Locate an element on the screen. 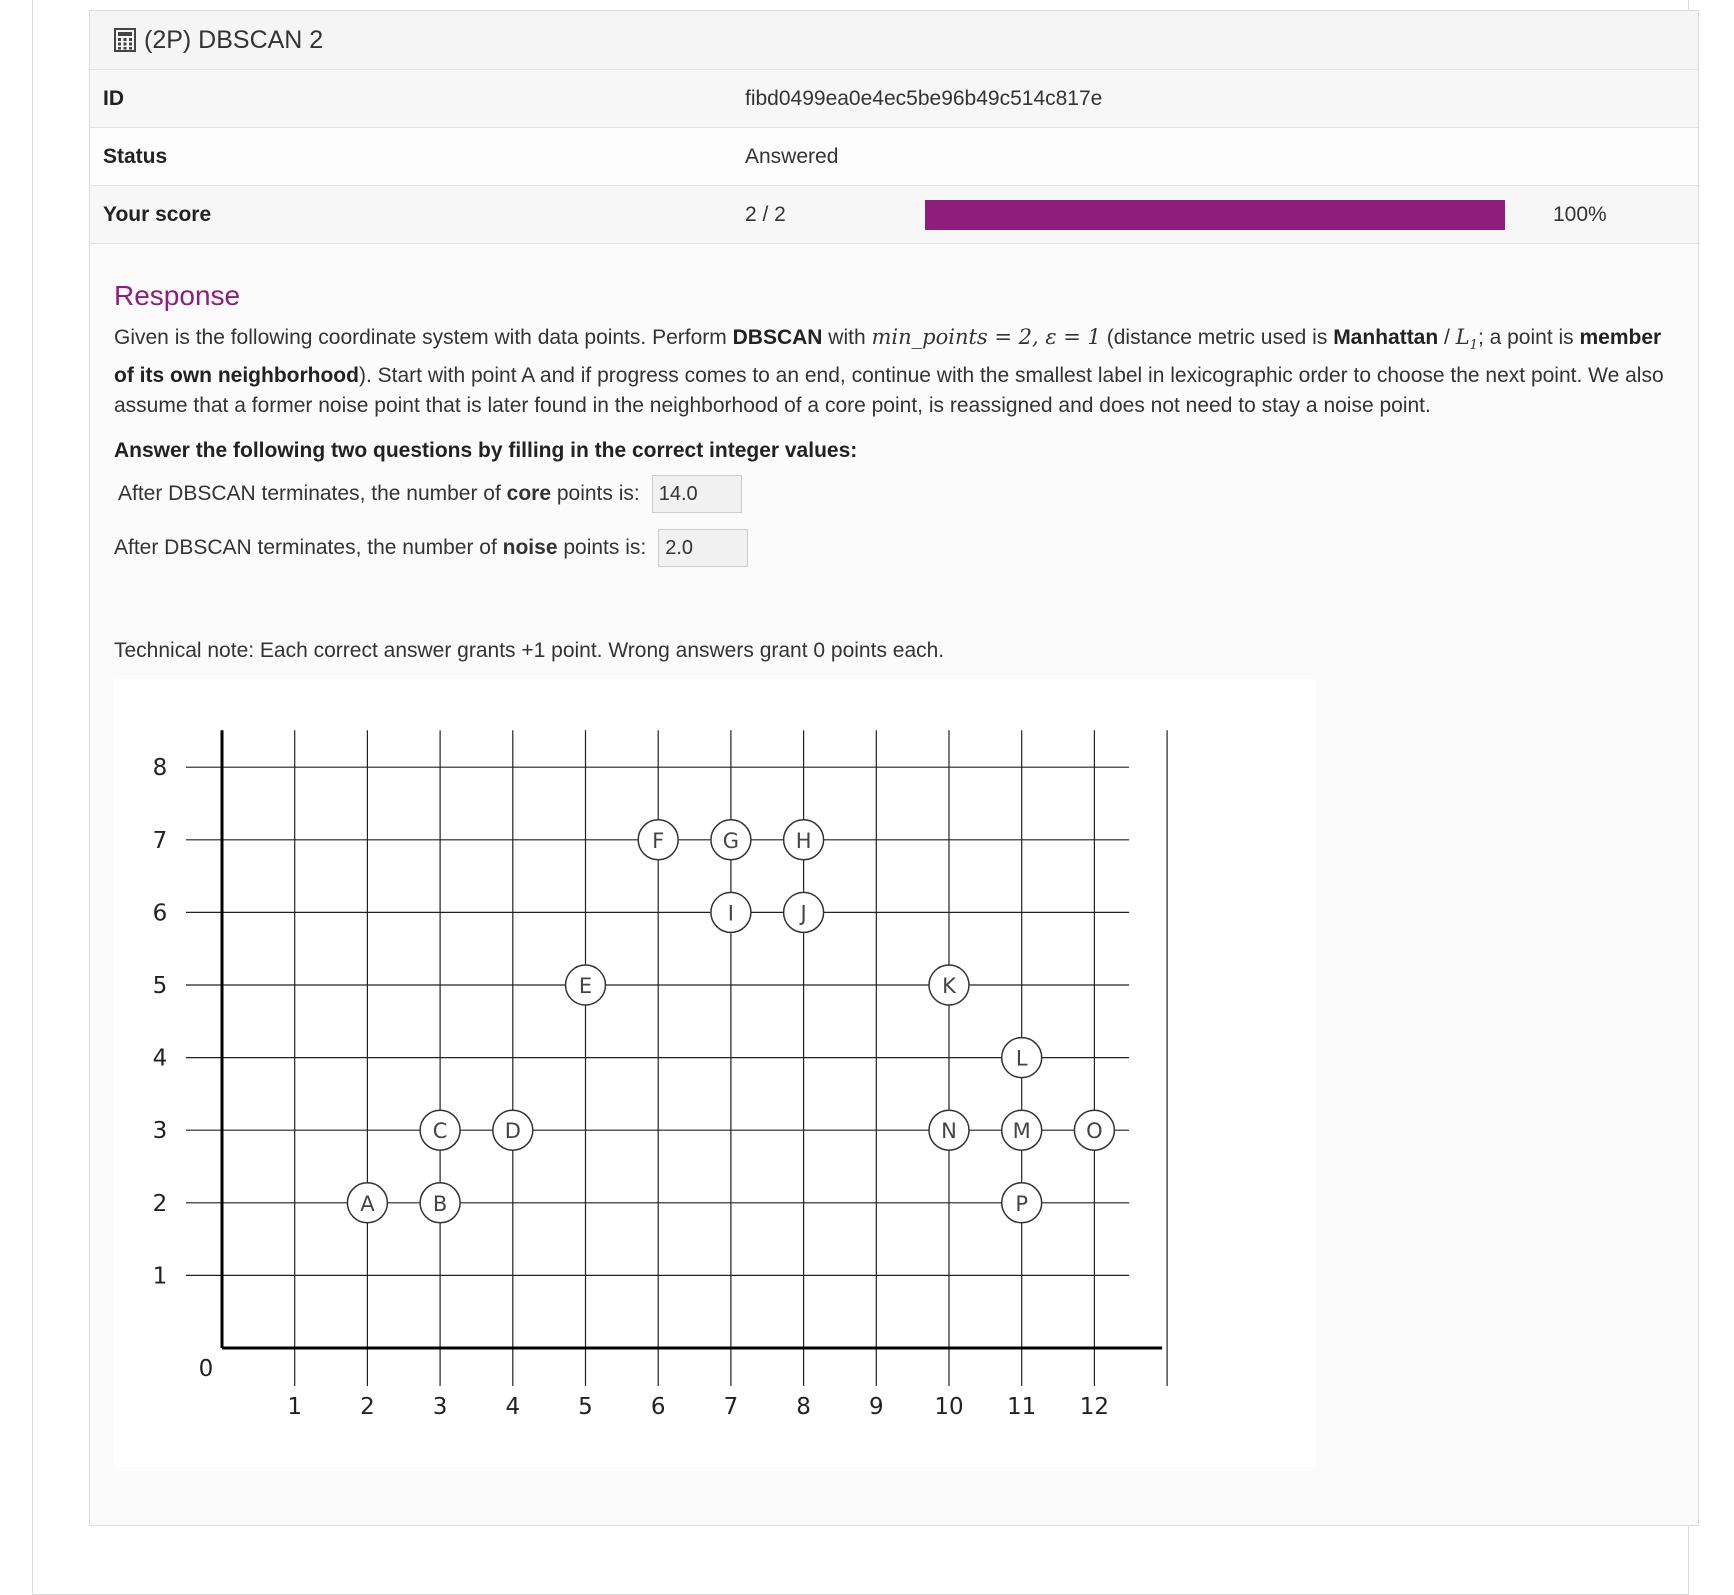 The image size is (1734, 1595). x-tick-label: 3 is located at coordinates (440, 1407).